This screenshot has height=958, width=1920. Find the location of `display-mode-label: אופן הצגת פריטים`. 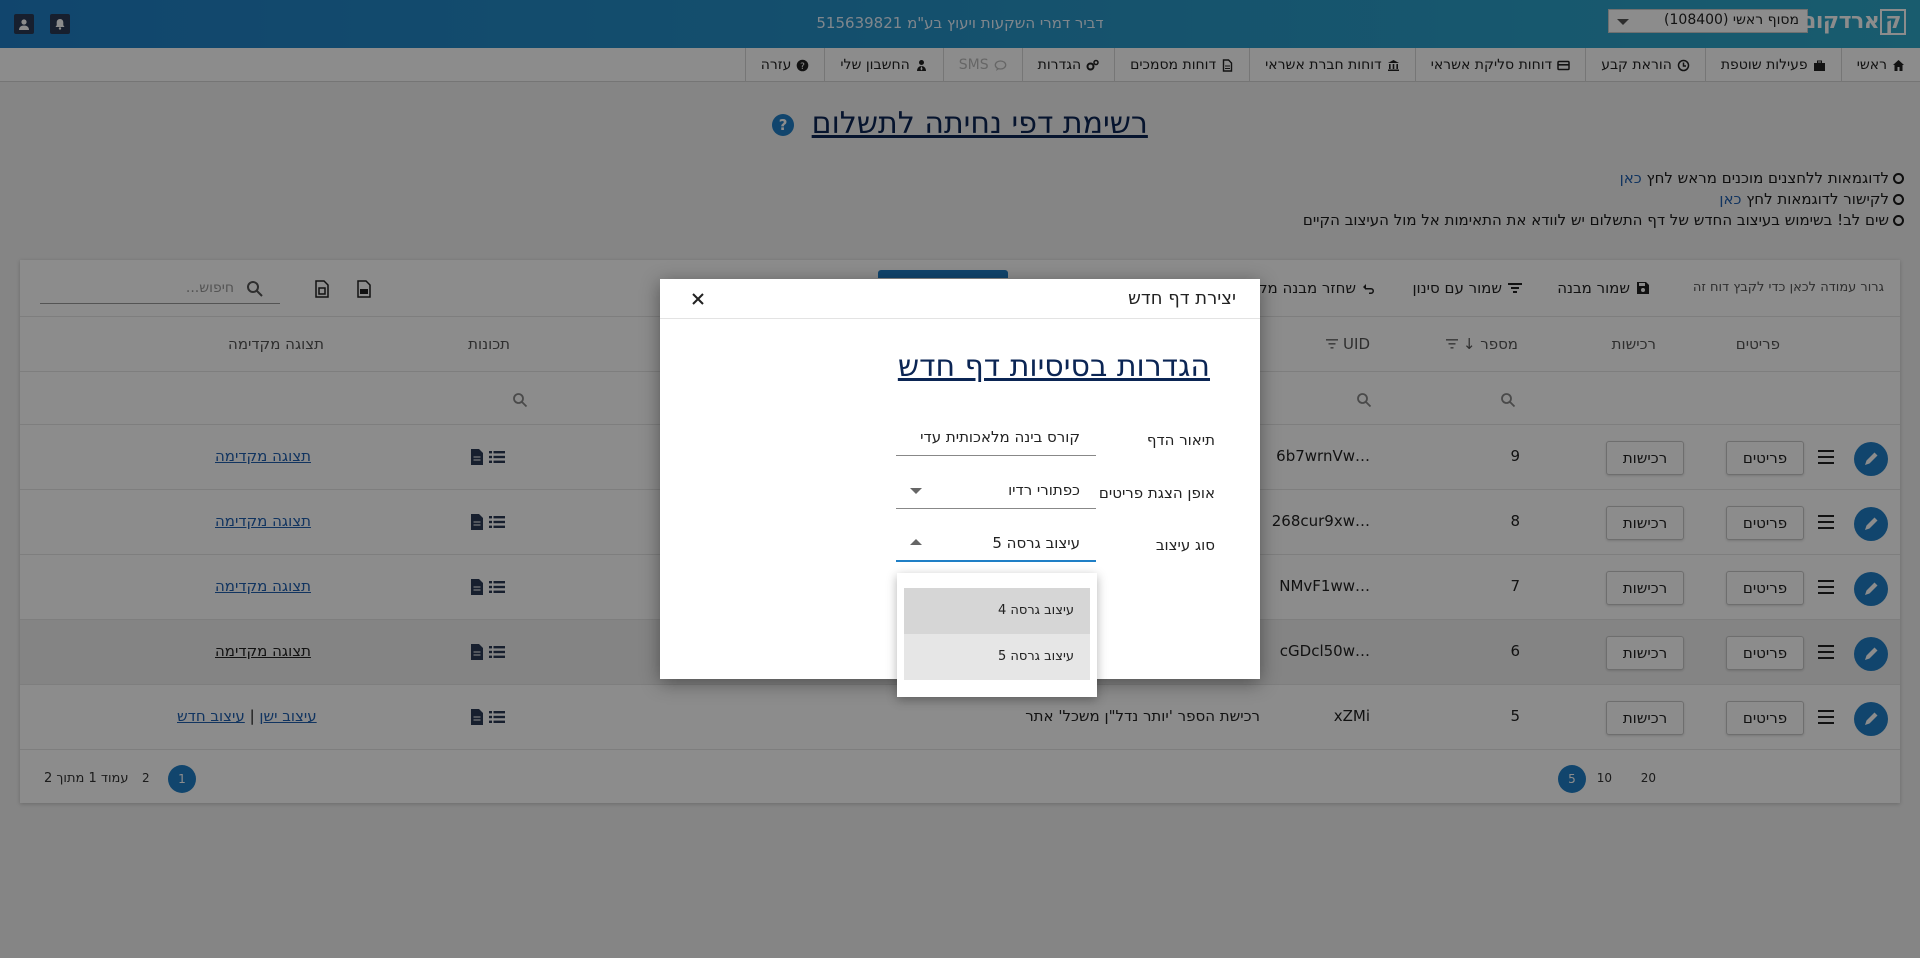

display-mode-label: אופן הצגת פריטים is located at coordinates (1156, 493).